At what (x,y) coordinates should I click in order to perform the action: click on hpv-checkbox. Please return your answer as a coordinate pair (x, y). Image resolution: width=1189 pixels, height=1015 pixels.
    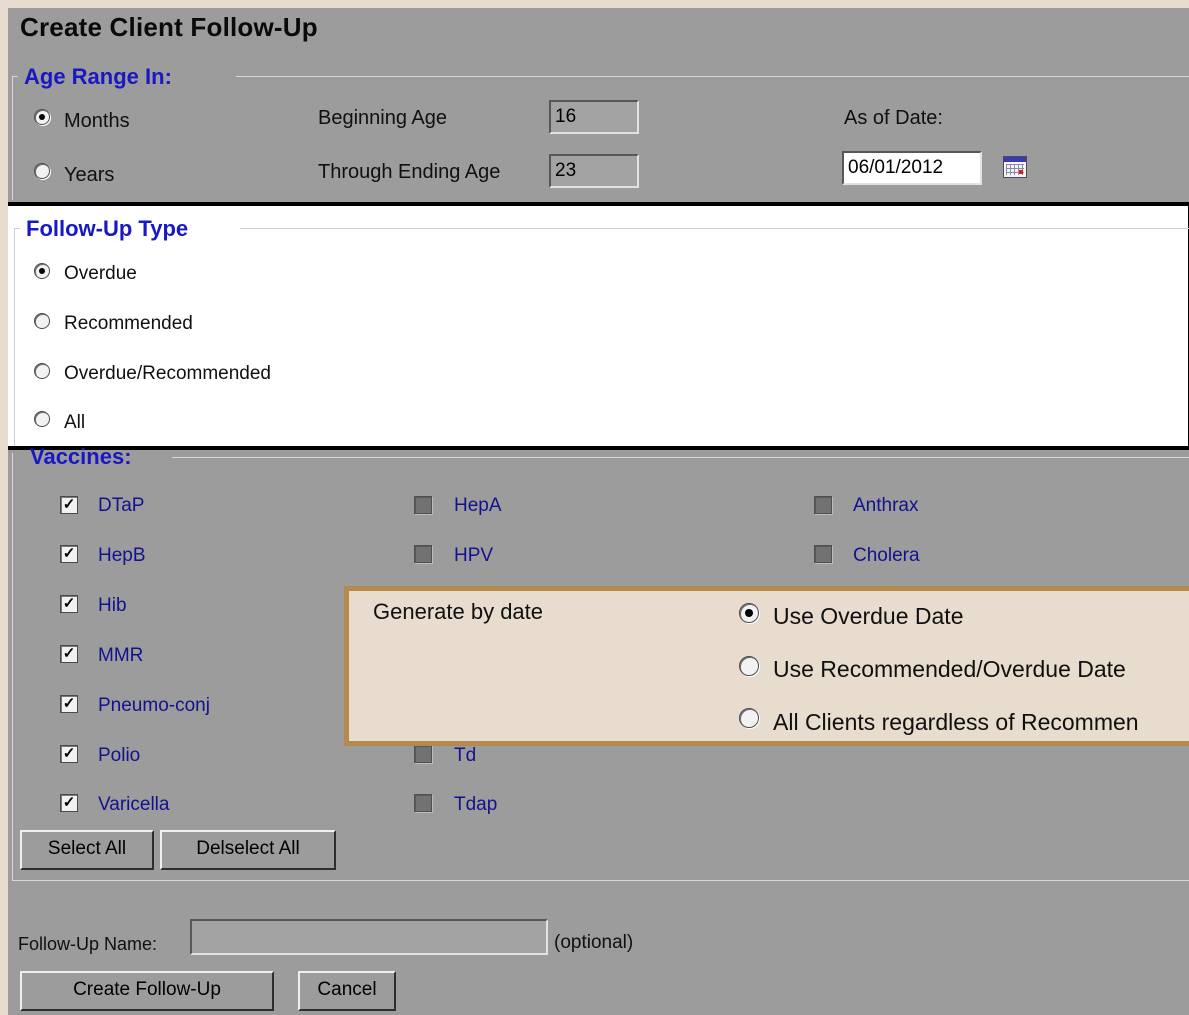
    Looking at the image, I should click on (423, 554).